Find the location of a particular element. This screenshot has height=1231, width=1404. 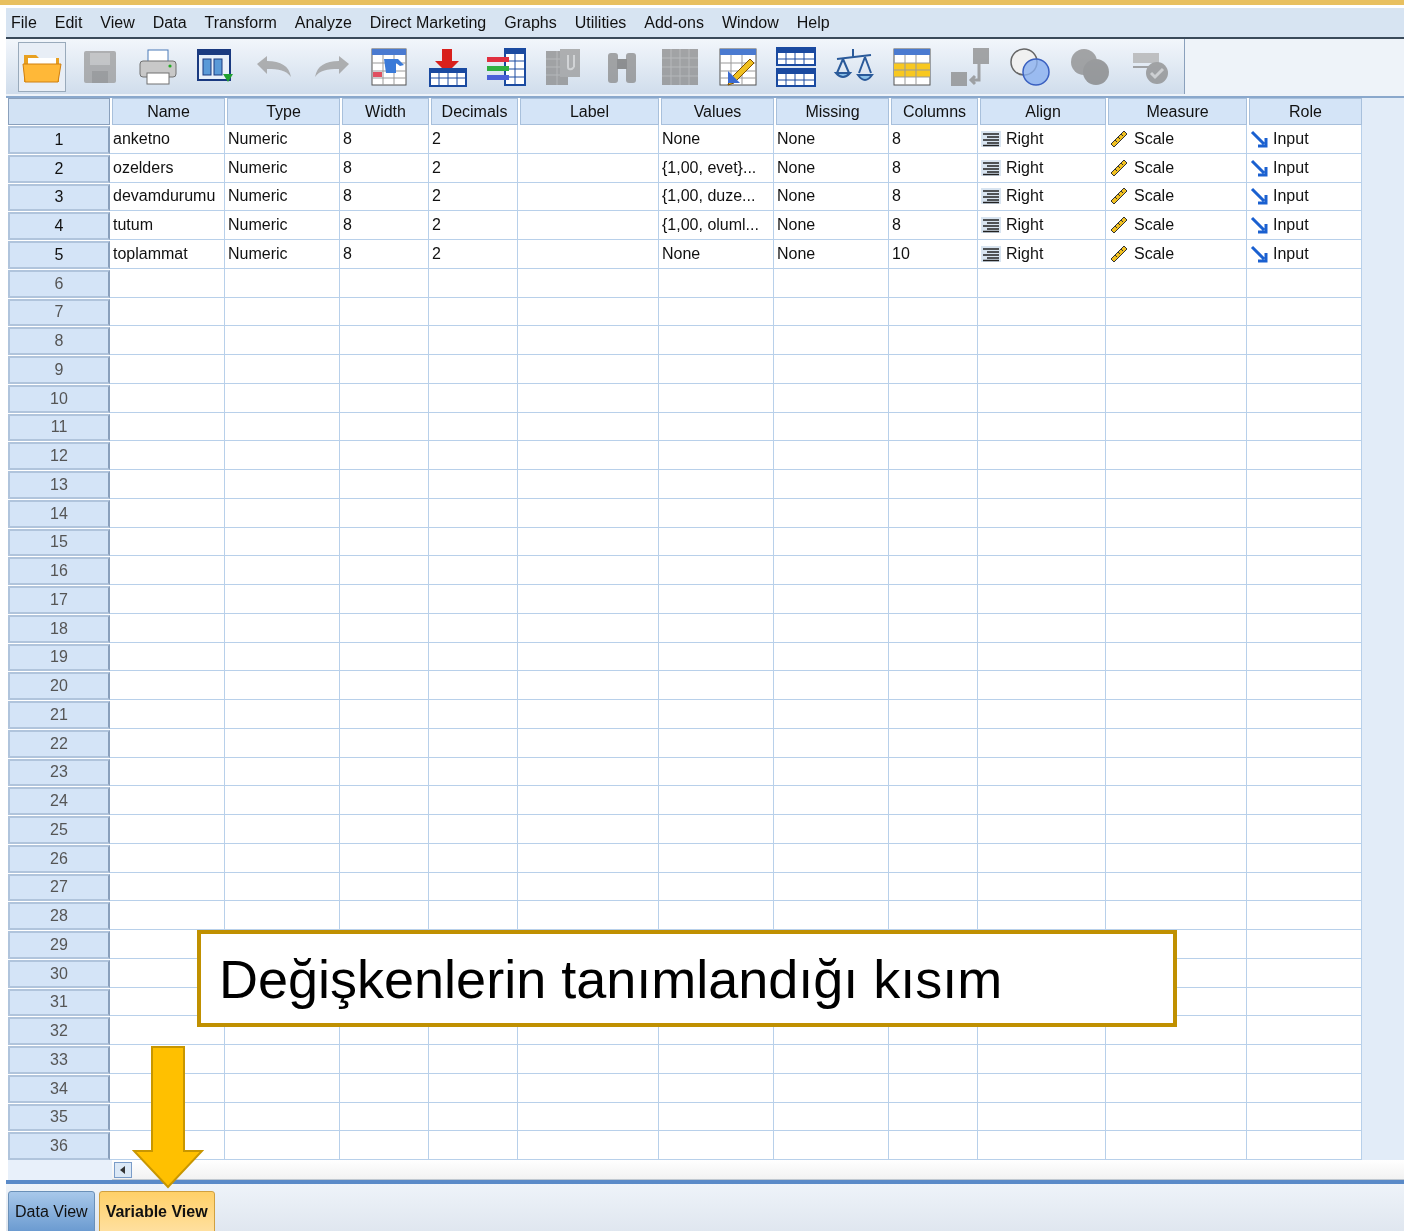

row-number: 27 is located at coordinates (59, 887).